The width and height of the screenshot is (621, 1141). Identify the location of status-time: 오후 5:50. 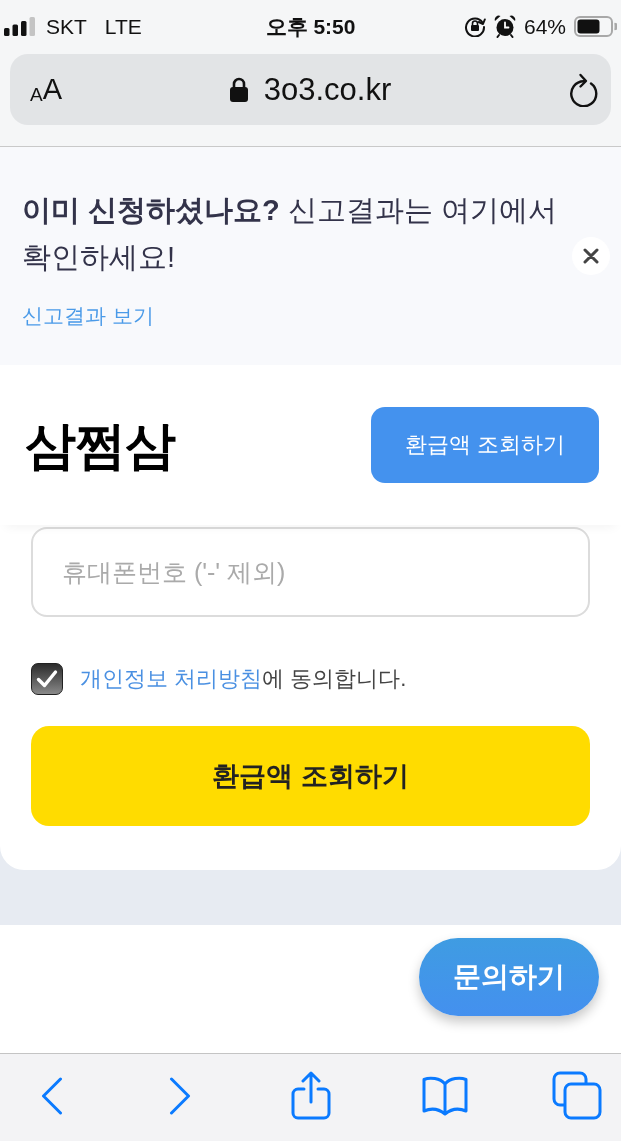
(310, 26).